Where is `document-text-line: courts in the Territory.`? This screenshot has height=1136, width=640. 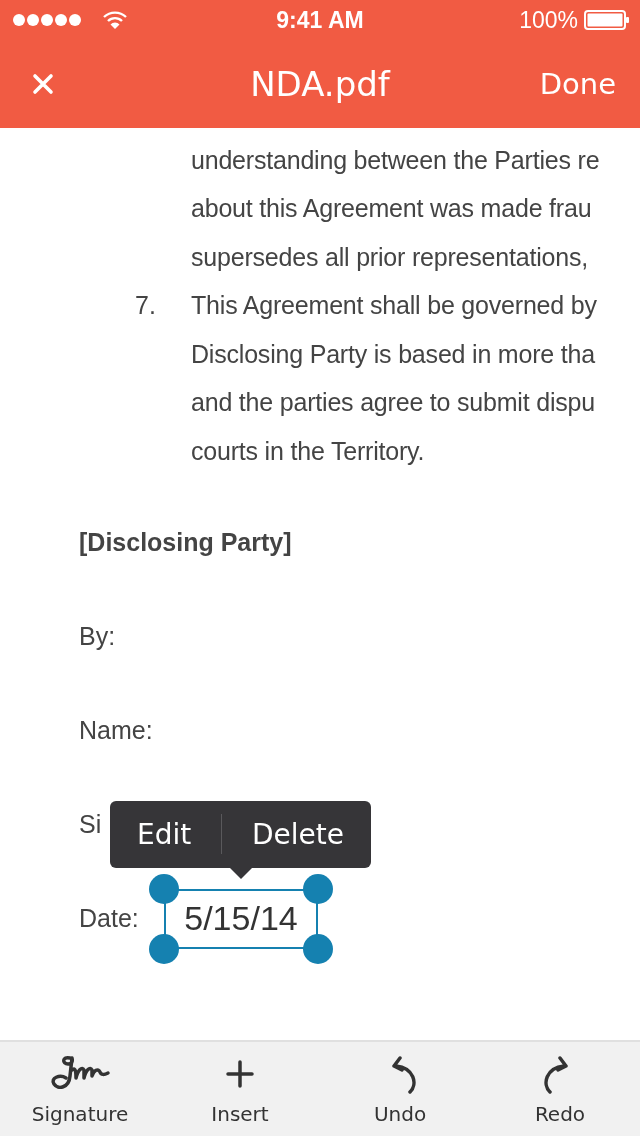
document-text-line: courts in the Territory. is located at coordinates (308, 451).